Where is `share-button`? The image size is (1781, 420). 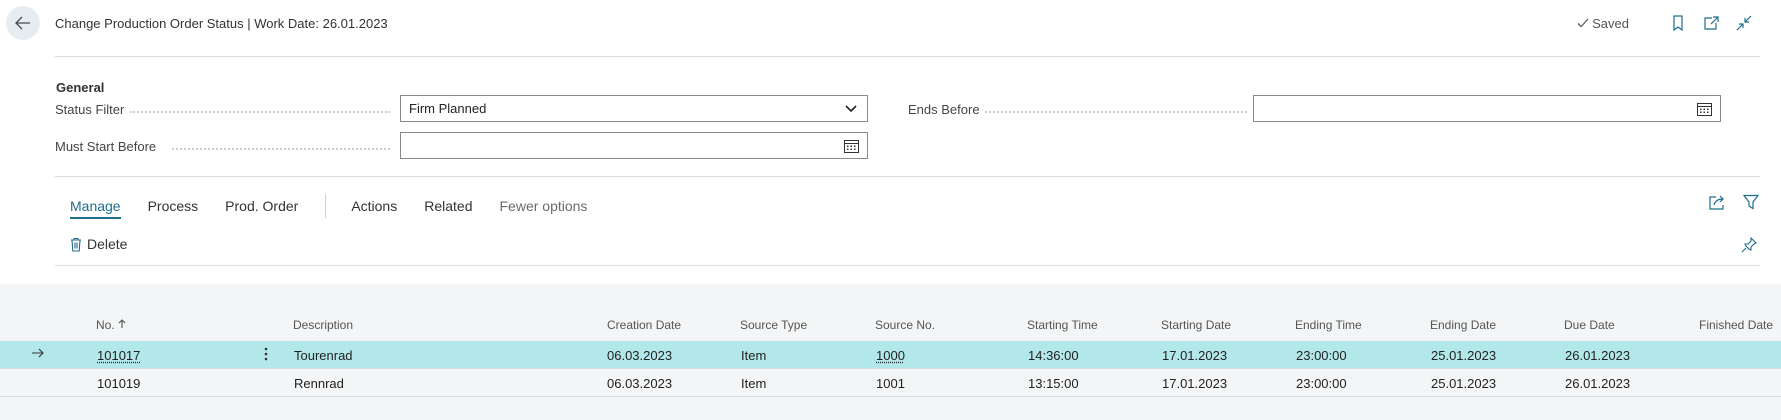 share-button is located at coordinates (1718, 202).